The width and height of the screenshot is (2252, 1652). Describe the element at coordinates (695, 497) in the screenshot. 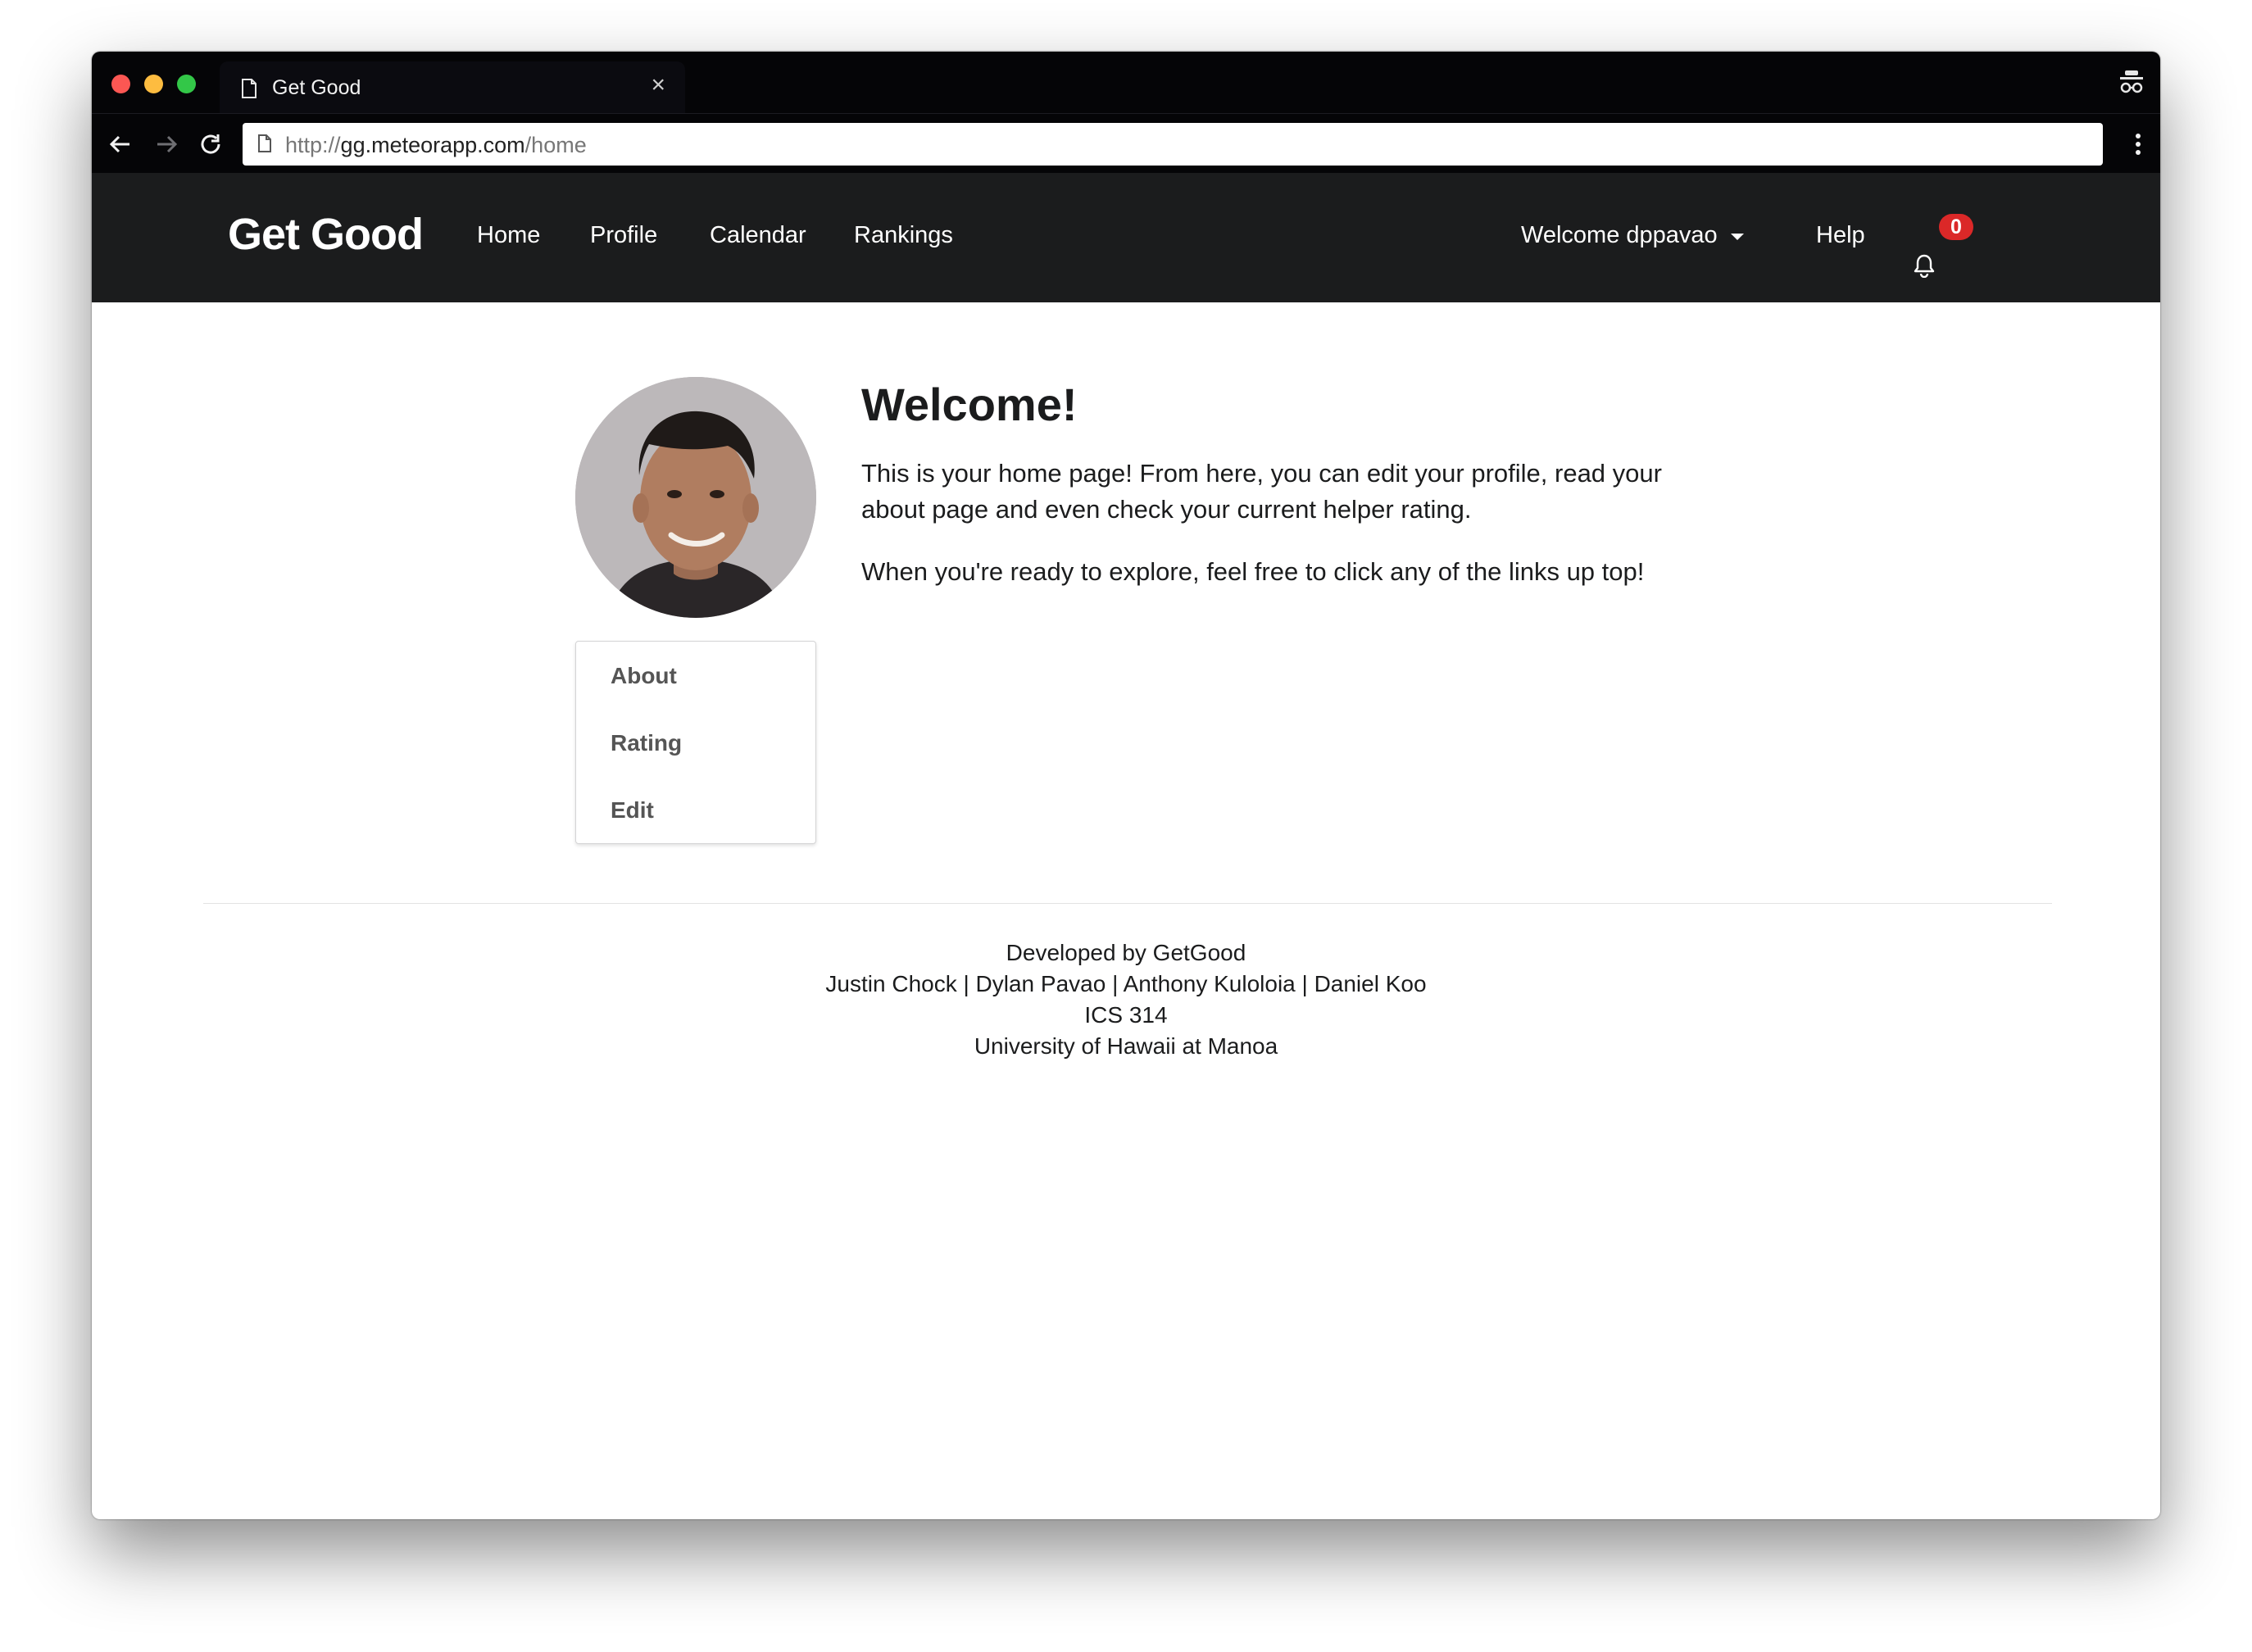

I see `profile-avatar` at that location.